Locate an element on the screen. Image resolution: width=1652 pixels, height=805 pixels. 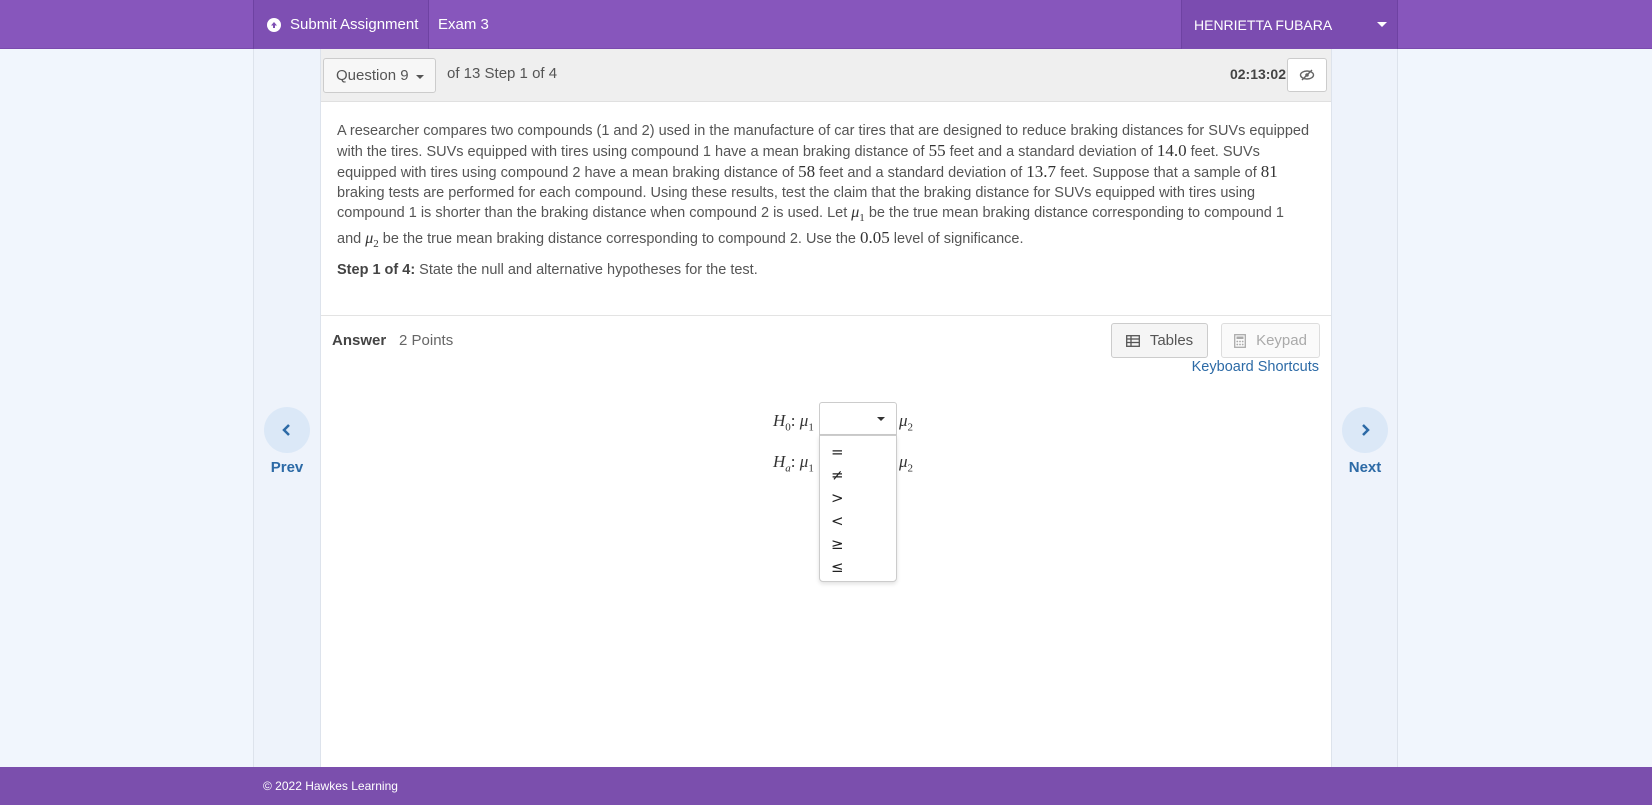
keypad-label: Keypad is located at coordinates (1281, 340).